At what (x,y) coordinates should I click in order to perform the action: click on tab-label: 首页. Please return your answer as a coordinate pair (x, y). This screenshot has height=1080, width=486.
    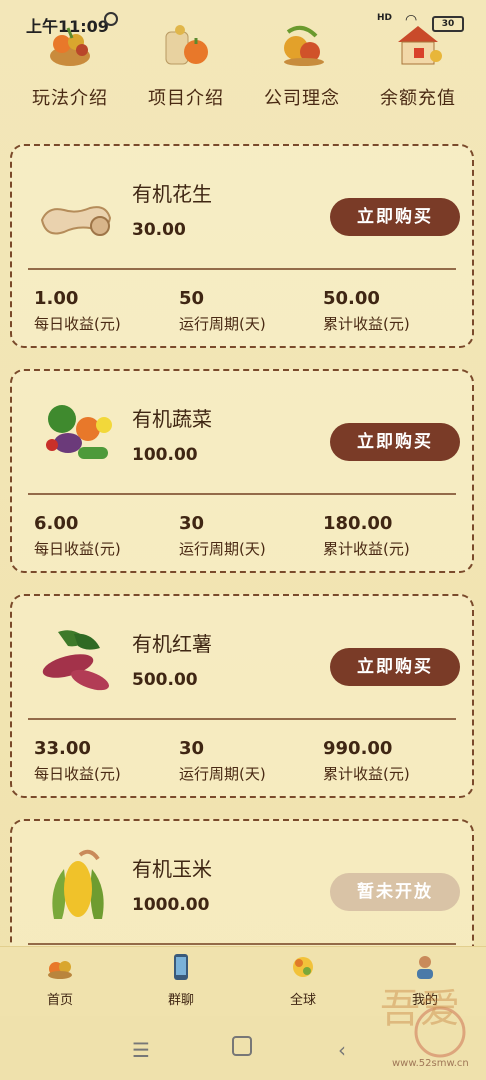
    Looking at the image, I should click on (59, 1000).